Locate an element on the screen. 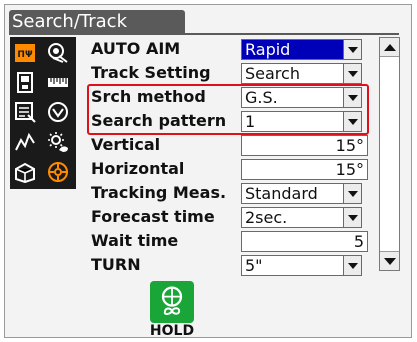  auto-aim-label: AUTO AIM is located at coordinates (136, 48).